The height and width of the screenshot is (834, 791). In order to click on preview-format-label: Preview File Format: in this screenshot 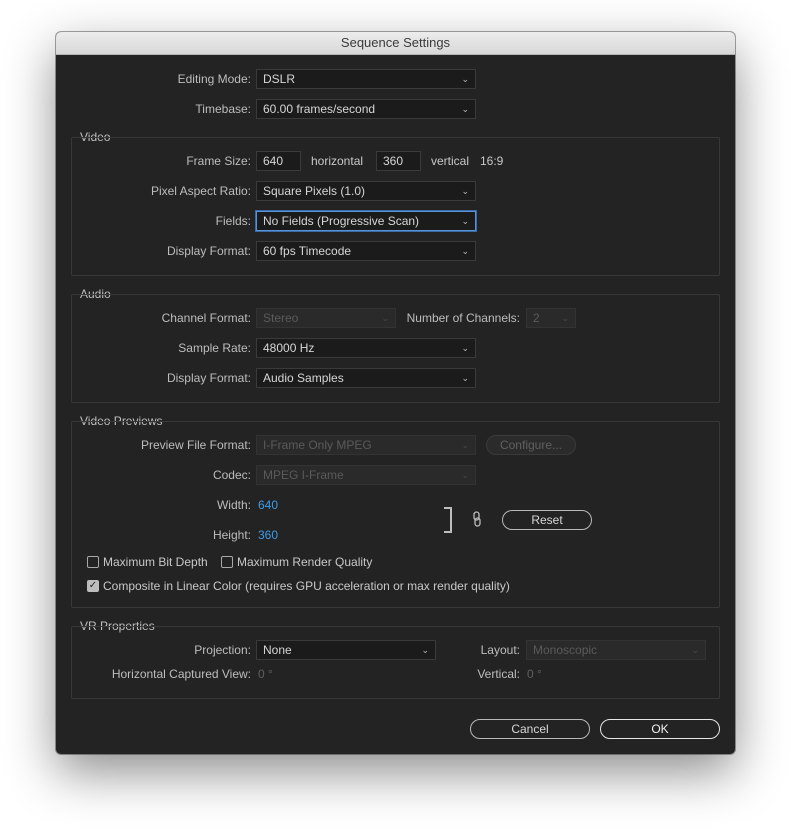, I will do `click(195, 445)`.